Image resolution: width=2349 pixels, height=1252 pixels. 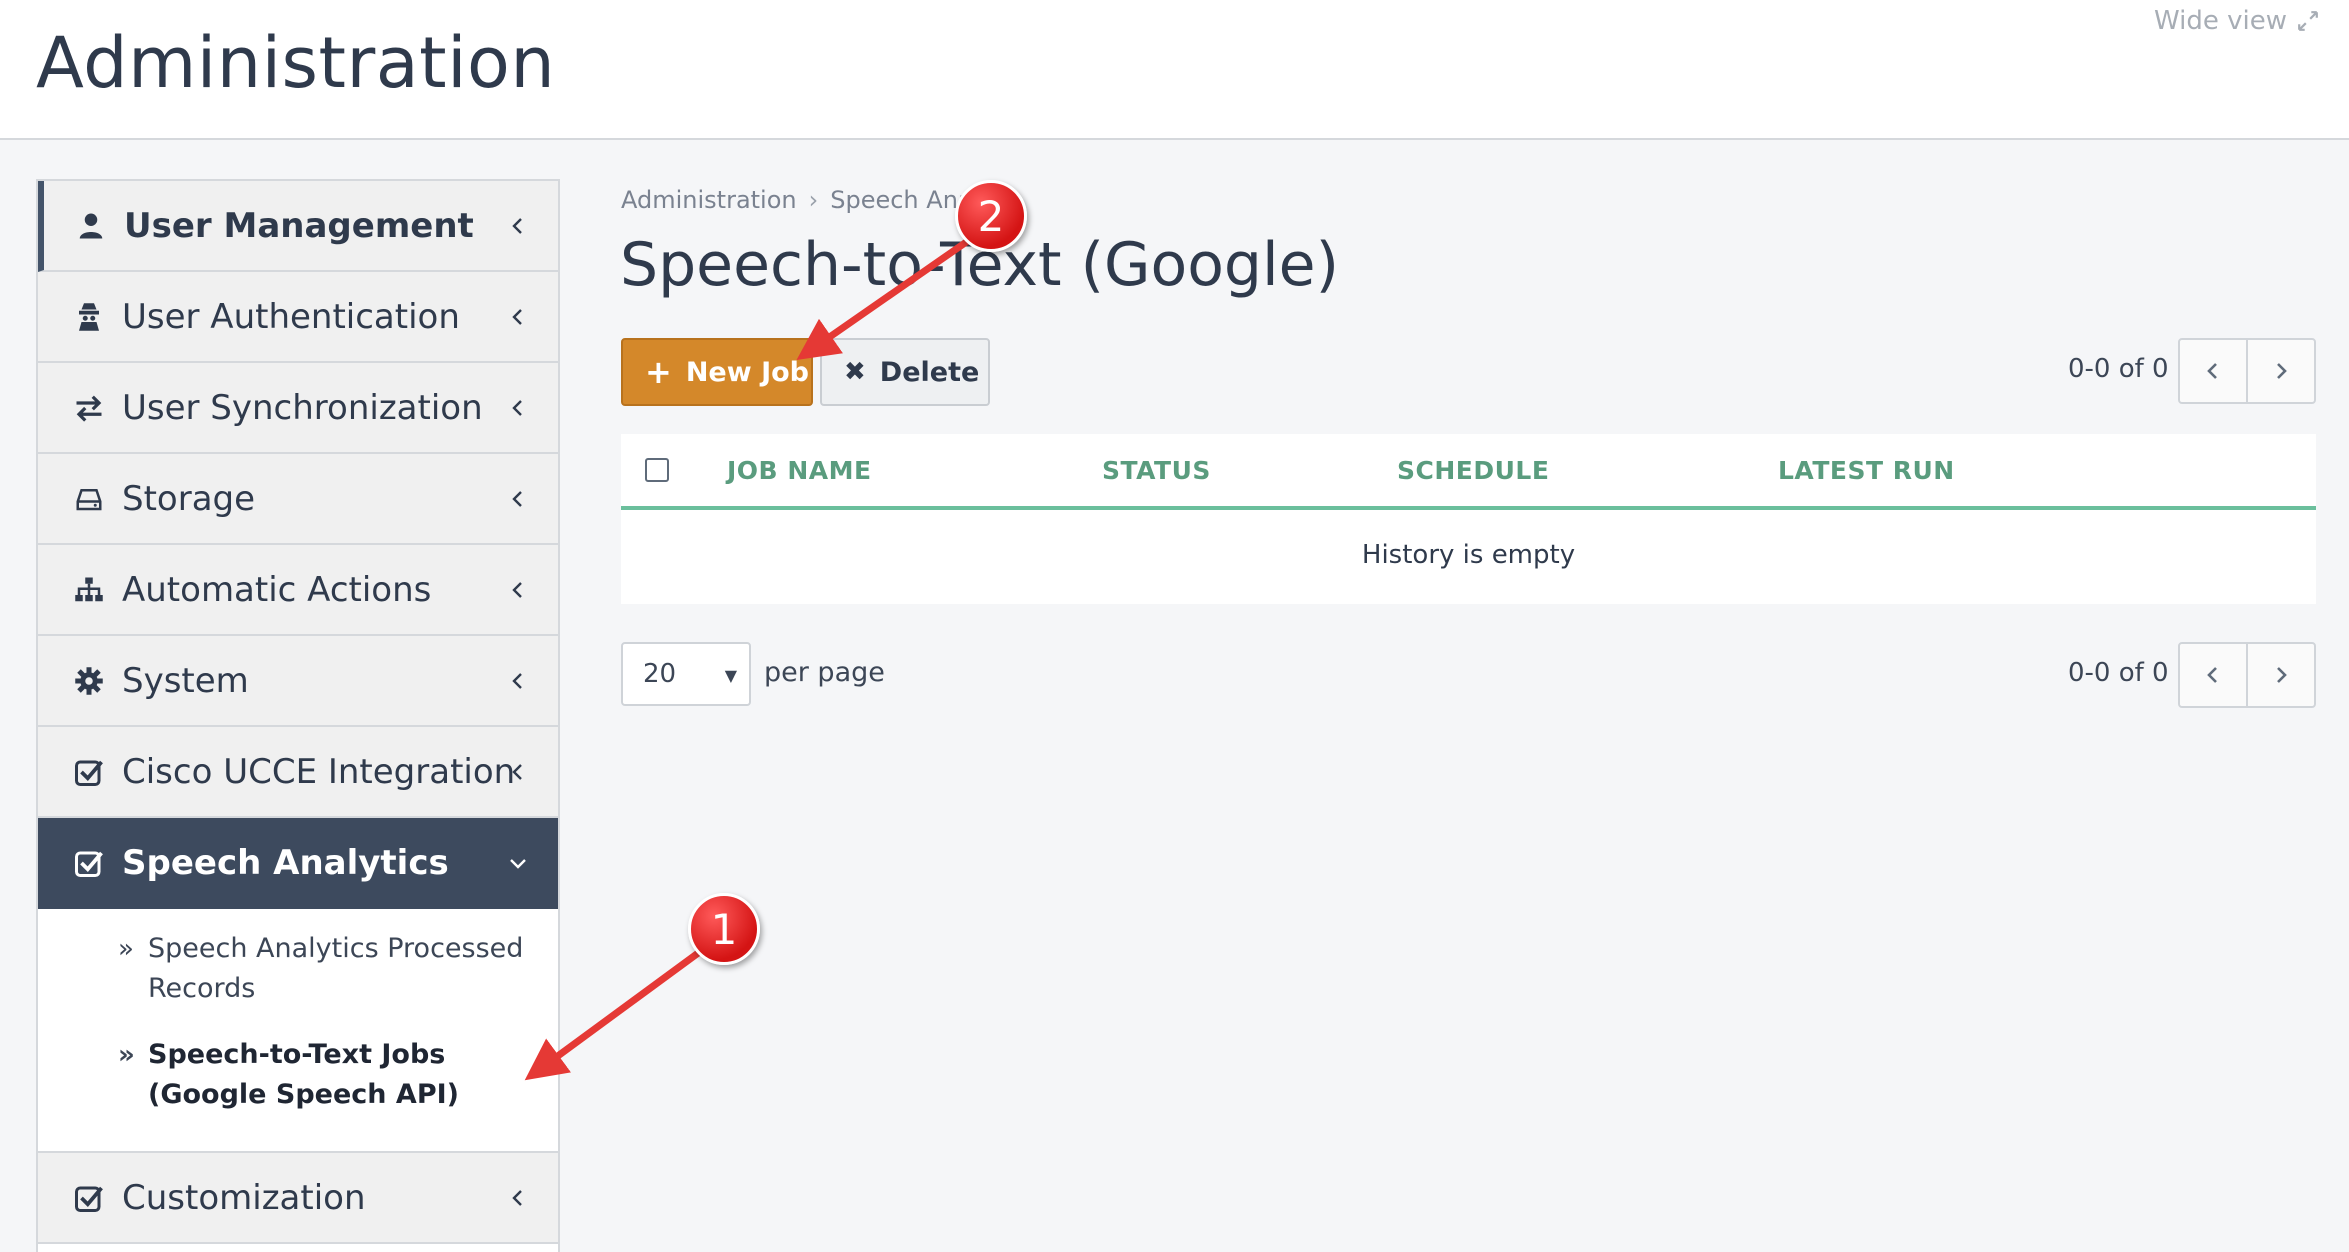 I want to click on sidebar-item-label: Cisco UCCE Integration, so click(x=319, y=771).